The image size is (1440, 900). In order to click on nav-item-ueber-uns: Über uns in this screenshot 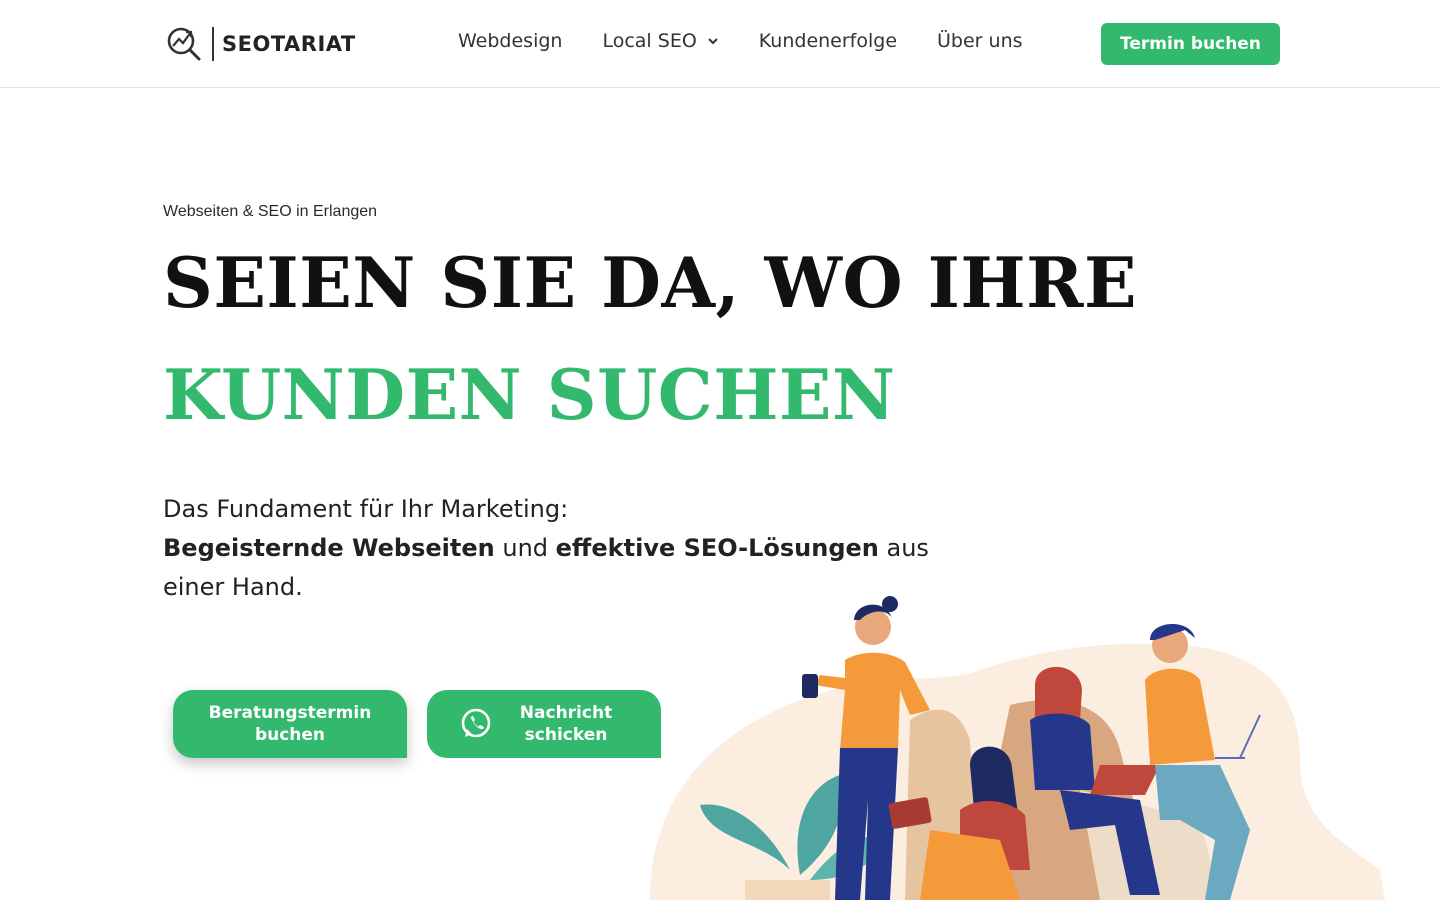, I will do `click(980, 41)`.